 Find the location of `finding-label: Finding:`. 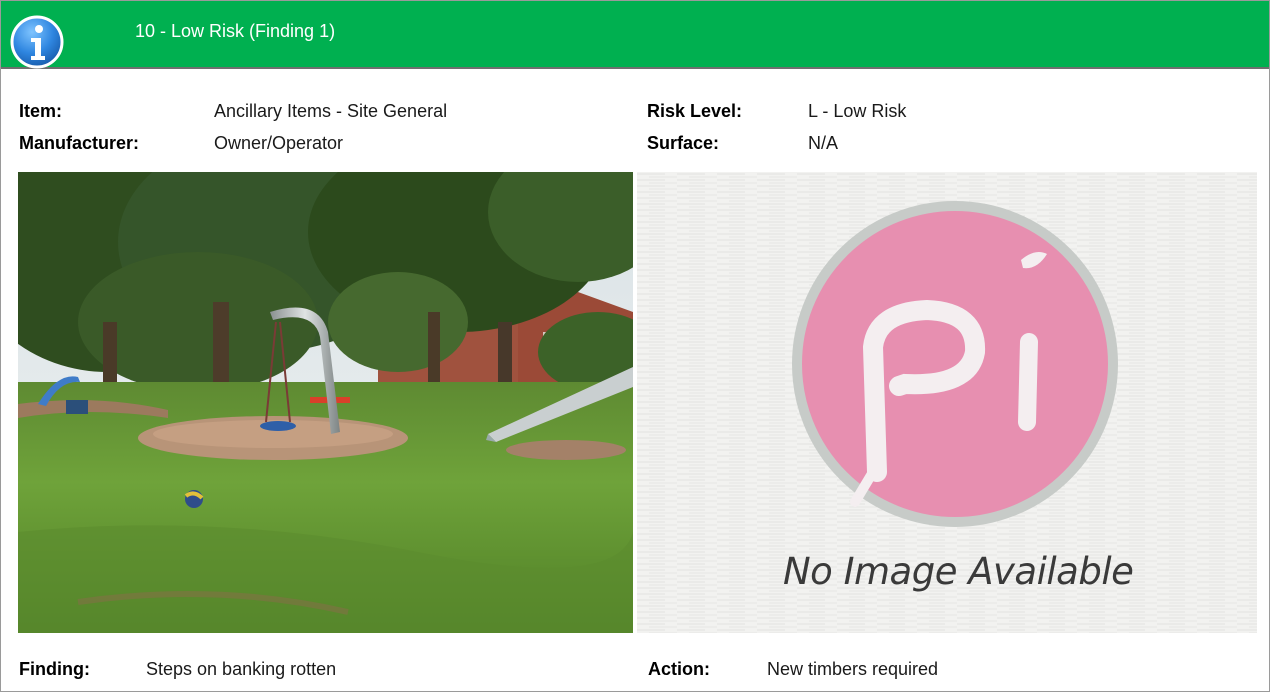

finding-label: Finding: is located at coordinates (54, 669).